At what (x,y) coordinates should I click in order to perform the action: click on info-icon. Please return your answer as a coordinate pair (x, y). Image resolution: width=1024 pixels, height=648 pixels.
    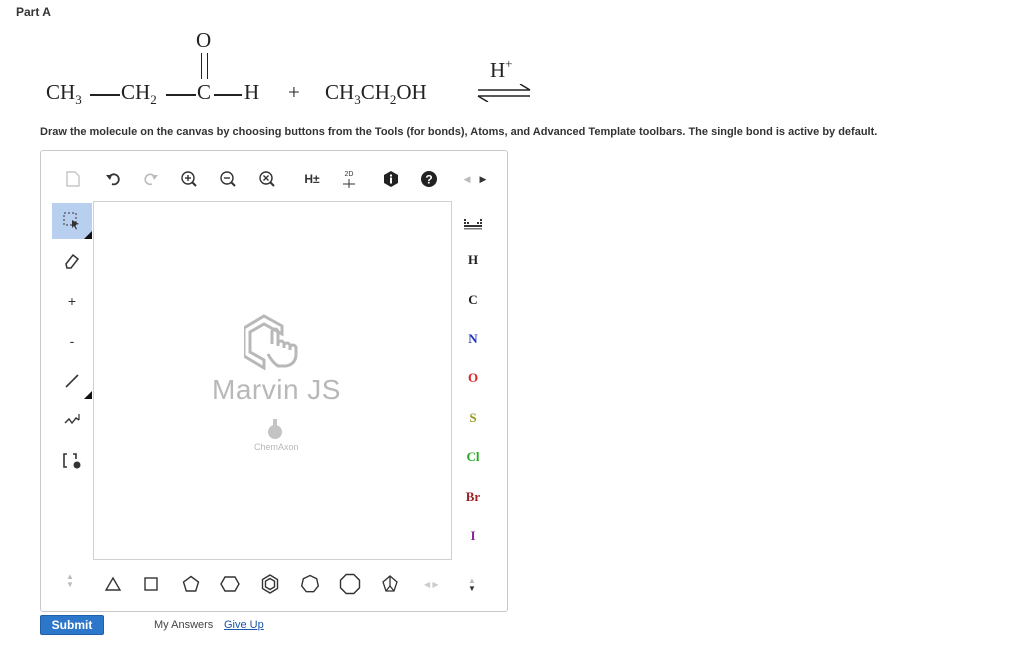
    Looking at the image, I should click on (391, 179).